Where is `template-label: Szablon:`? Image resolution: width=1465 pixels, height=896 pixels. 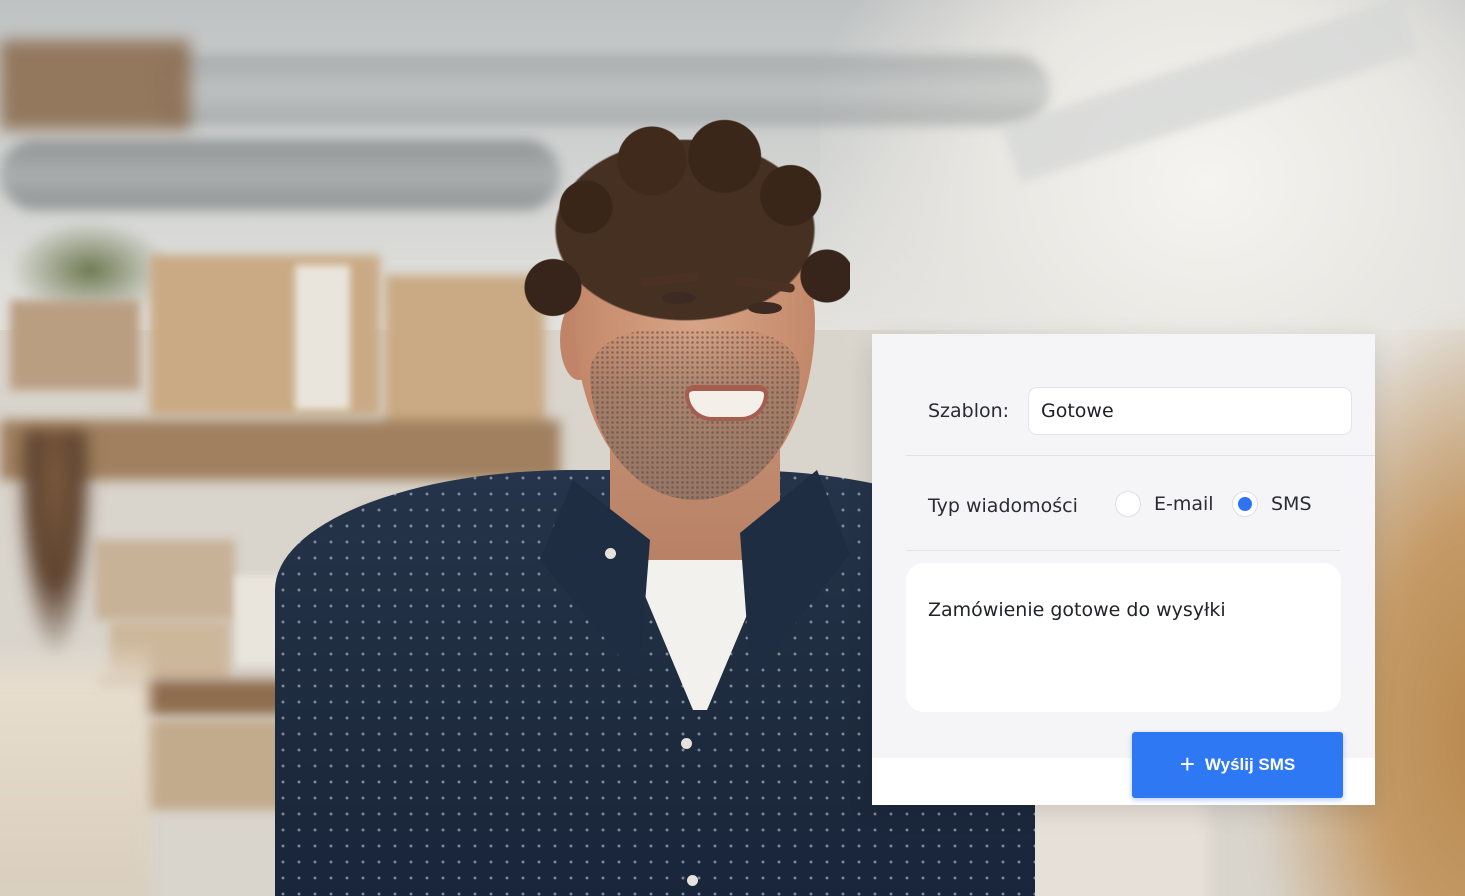 template-label: Szablon: is located at coordinates (969, 411).